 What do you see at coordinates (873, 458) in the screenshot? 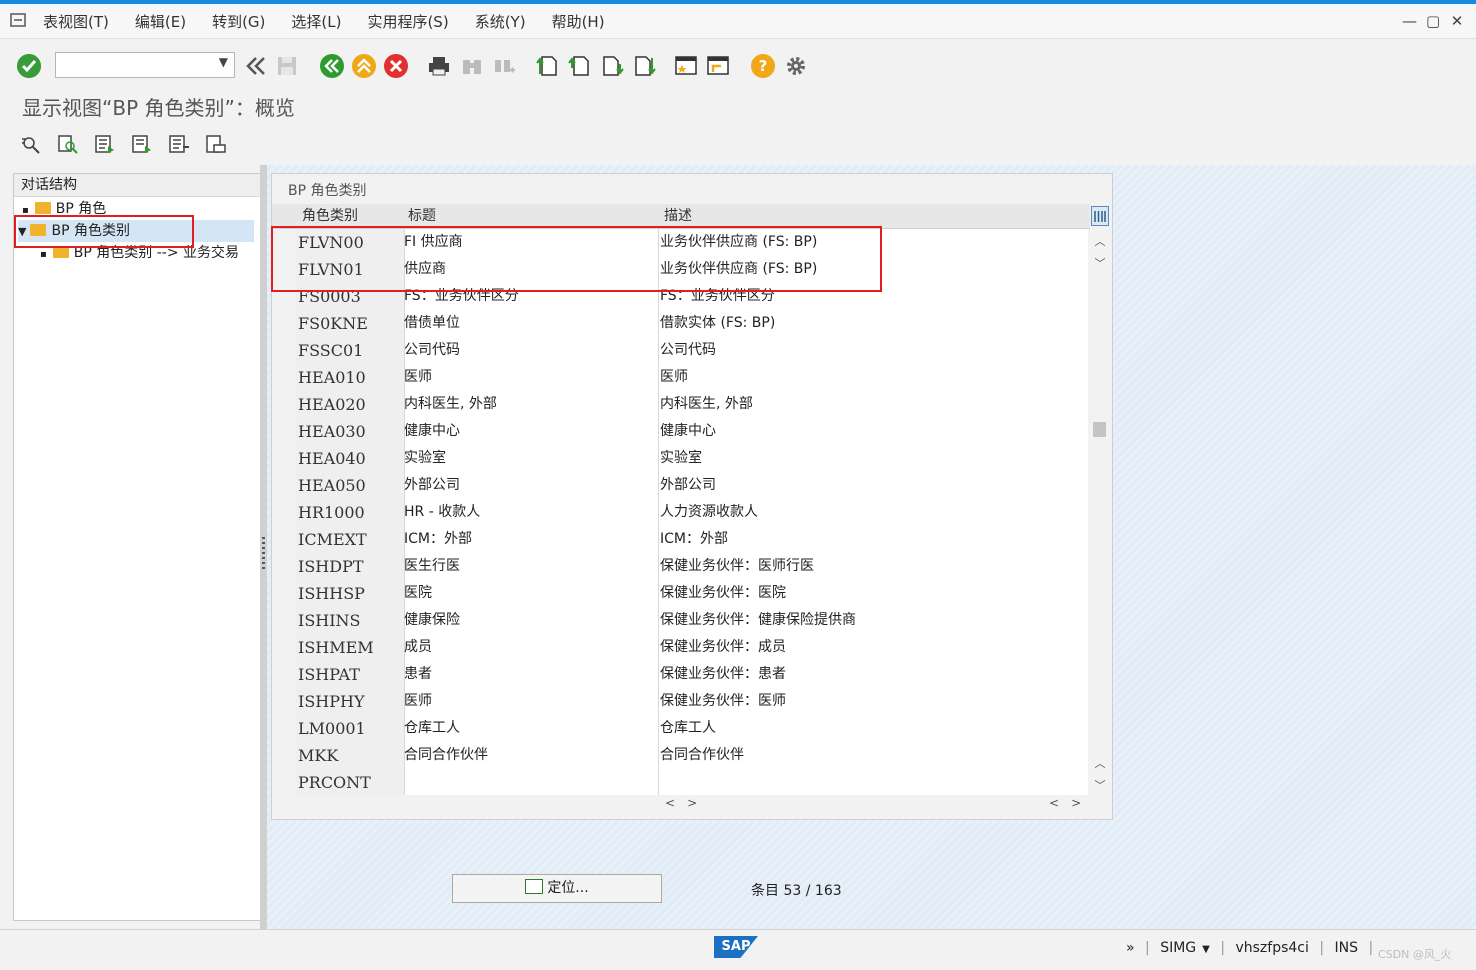
I see `cell-description: 实验室` at bounding box center [873, 458].